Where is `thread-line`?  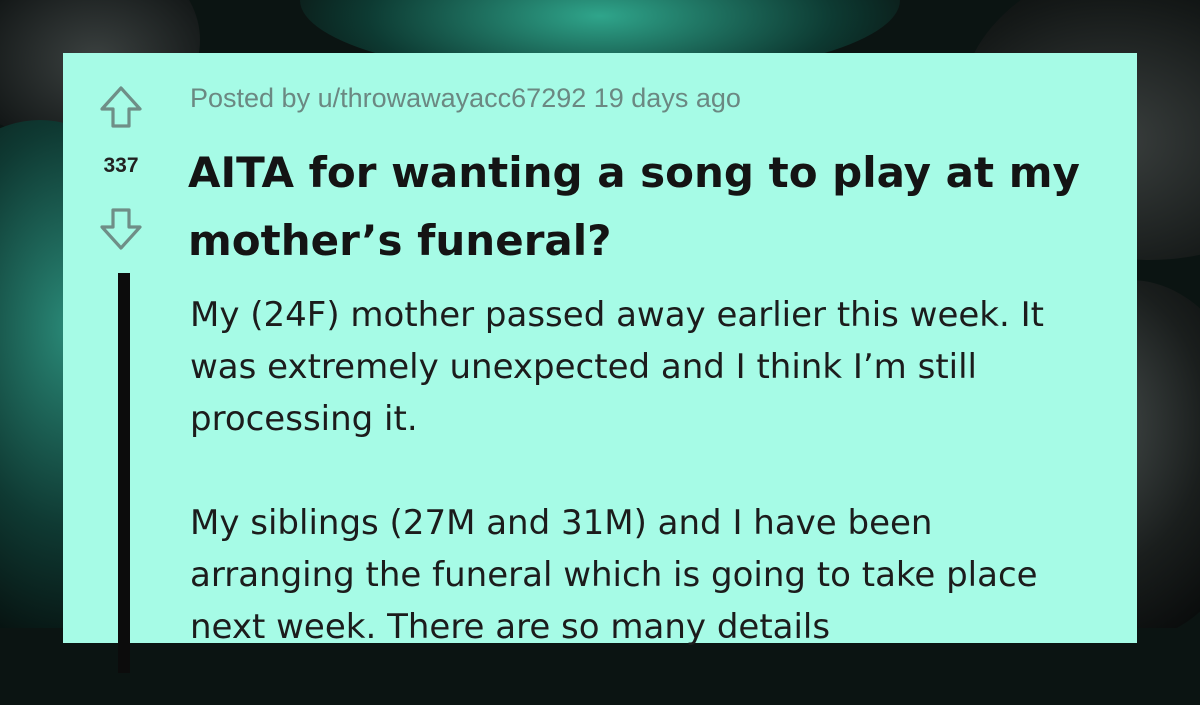 thread-line is located at coordinates (124, 473).